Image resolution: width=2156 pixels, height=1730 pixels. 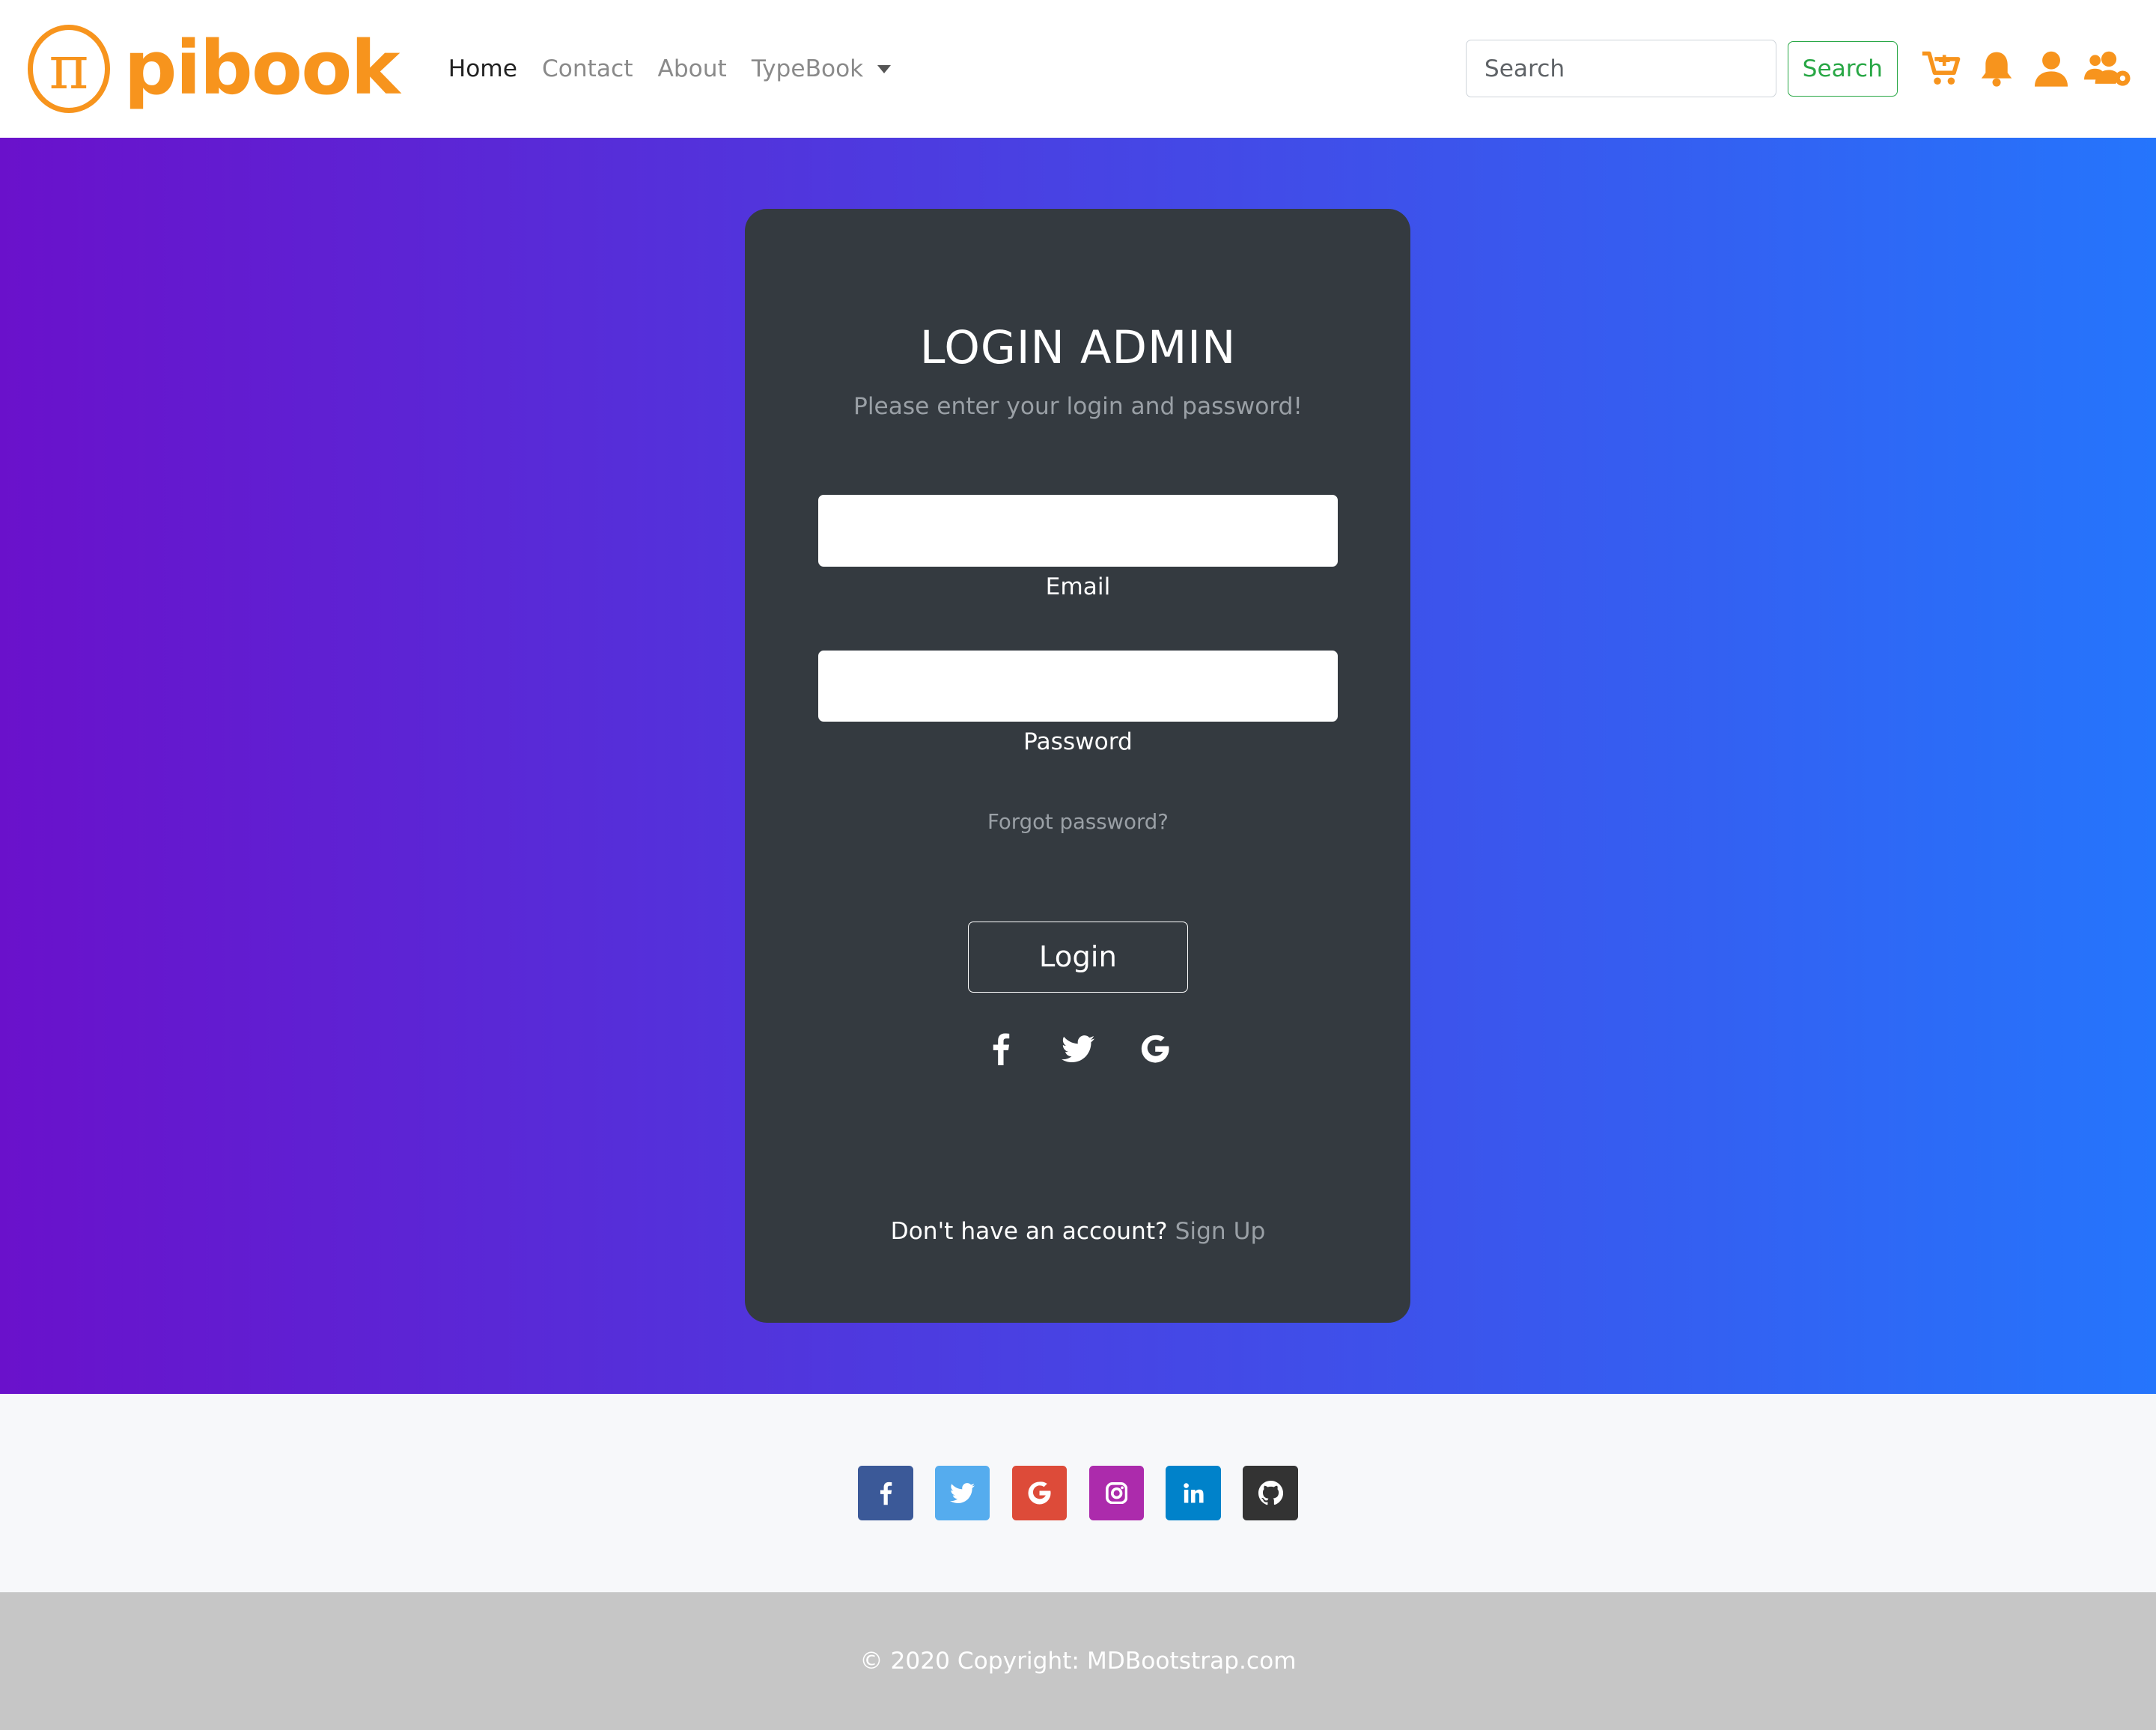 I want to click on search-input, so click(x=1621, y=69).